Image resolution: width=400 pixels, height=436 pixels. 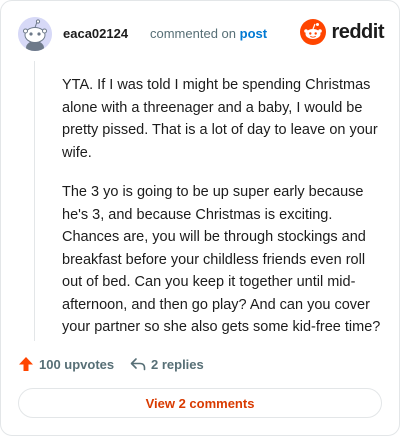 I want to click on upvote-button: 100 upvotes, so click(x=66, y=364).